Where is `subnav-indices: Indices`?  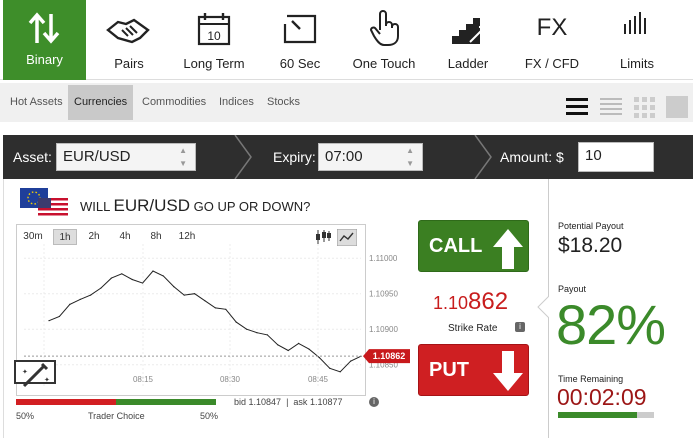 subnav-indices: Indices is located at coordinates (236, 102).